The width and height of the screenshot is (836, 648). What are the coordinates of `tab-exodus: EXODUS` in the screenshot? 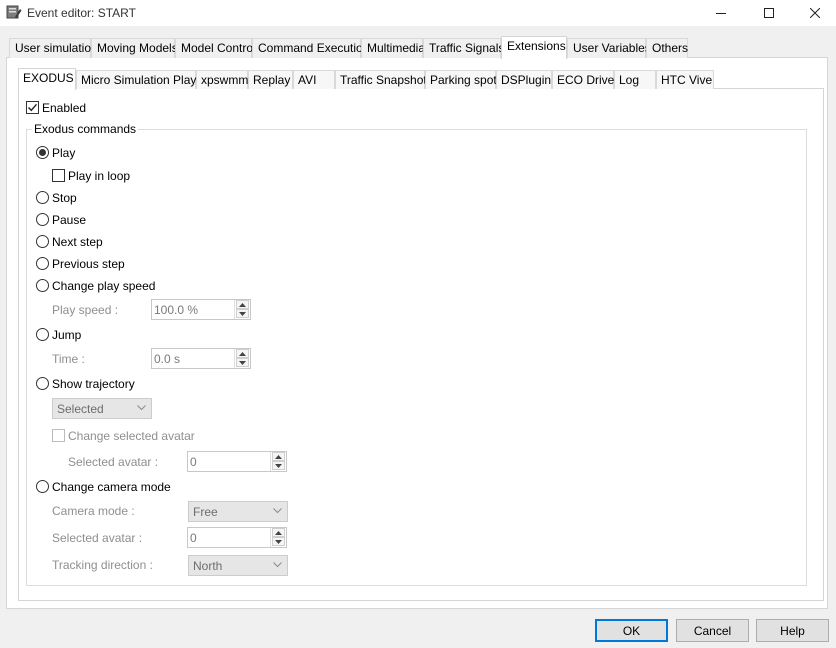 It's located at (47, 79).